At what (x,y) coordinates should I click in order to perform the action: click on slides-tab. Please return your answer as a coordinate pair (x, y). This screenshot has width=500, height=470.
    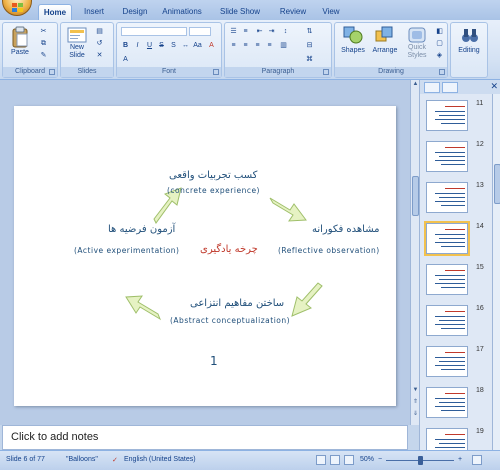
    Looking at the image, I should click on (432, 87).